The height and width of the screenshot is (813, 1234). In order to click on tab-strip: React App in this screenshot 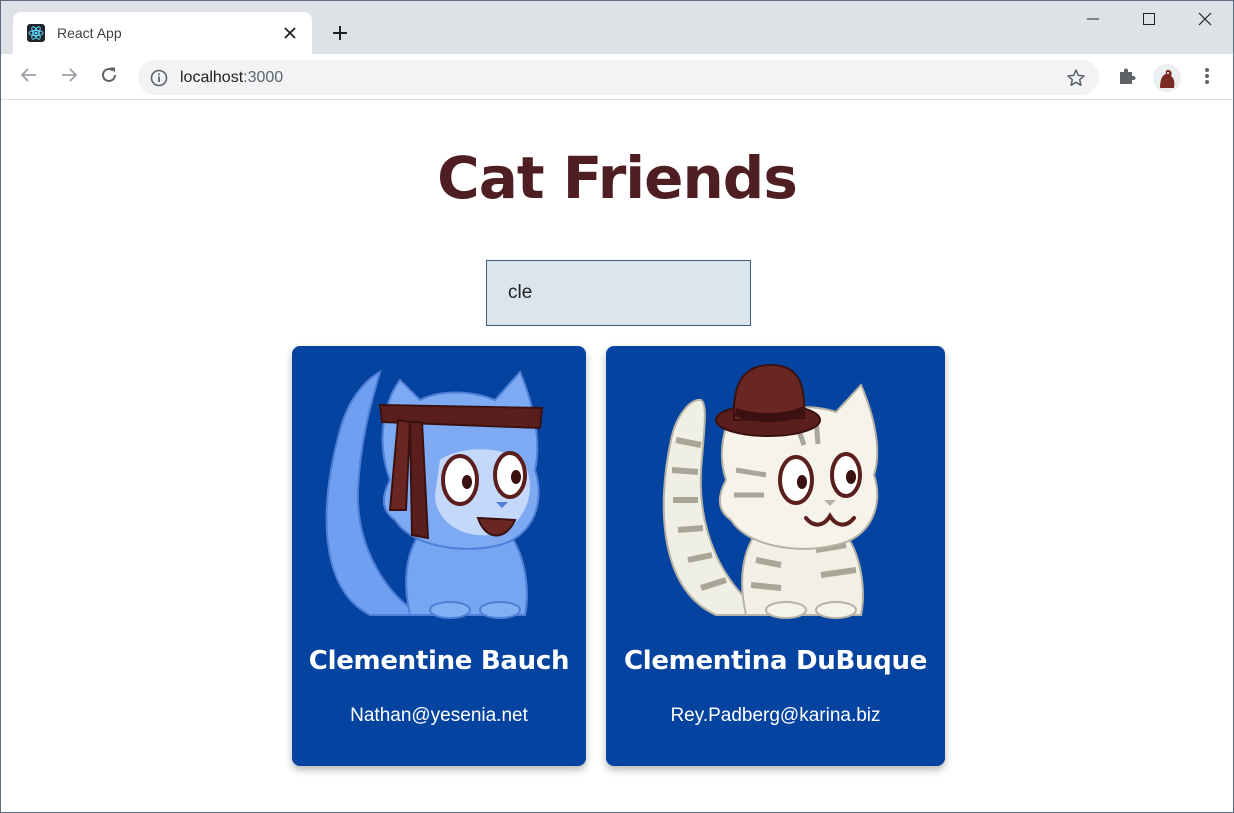, I will do `click(617, 27)`.